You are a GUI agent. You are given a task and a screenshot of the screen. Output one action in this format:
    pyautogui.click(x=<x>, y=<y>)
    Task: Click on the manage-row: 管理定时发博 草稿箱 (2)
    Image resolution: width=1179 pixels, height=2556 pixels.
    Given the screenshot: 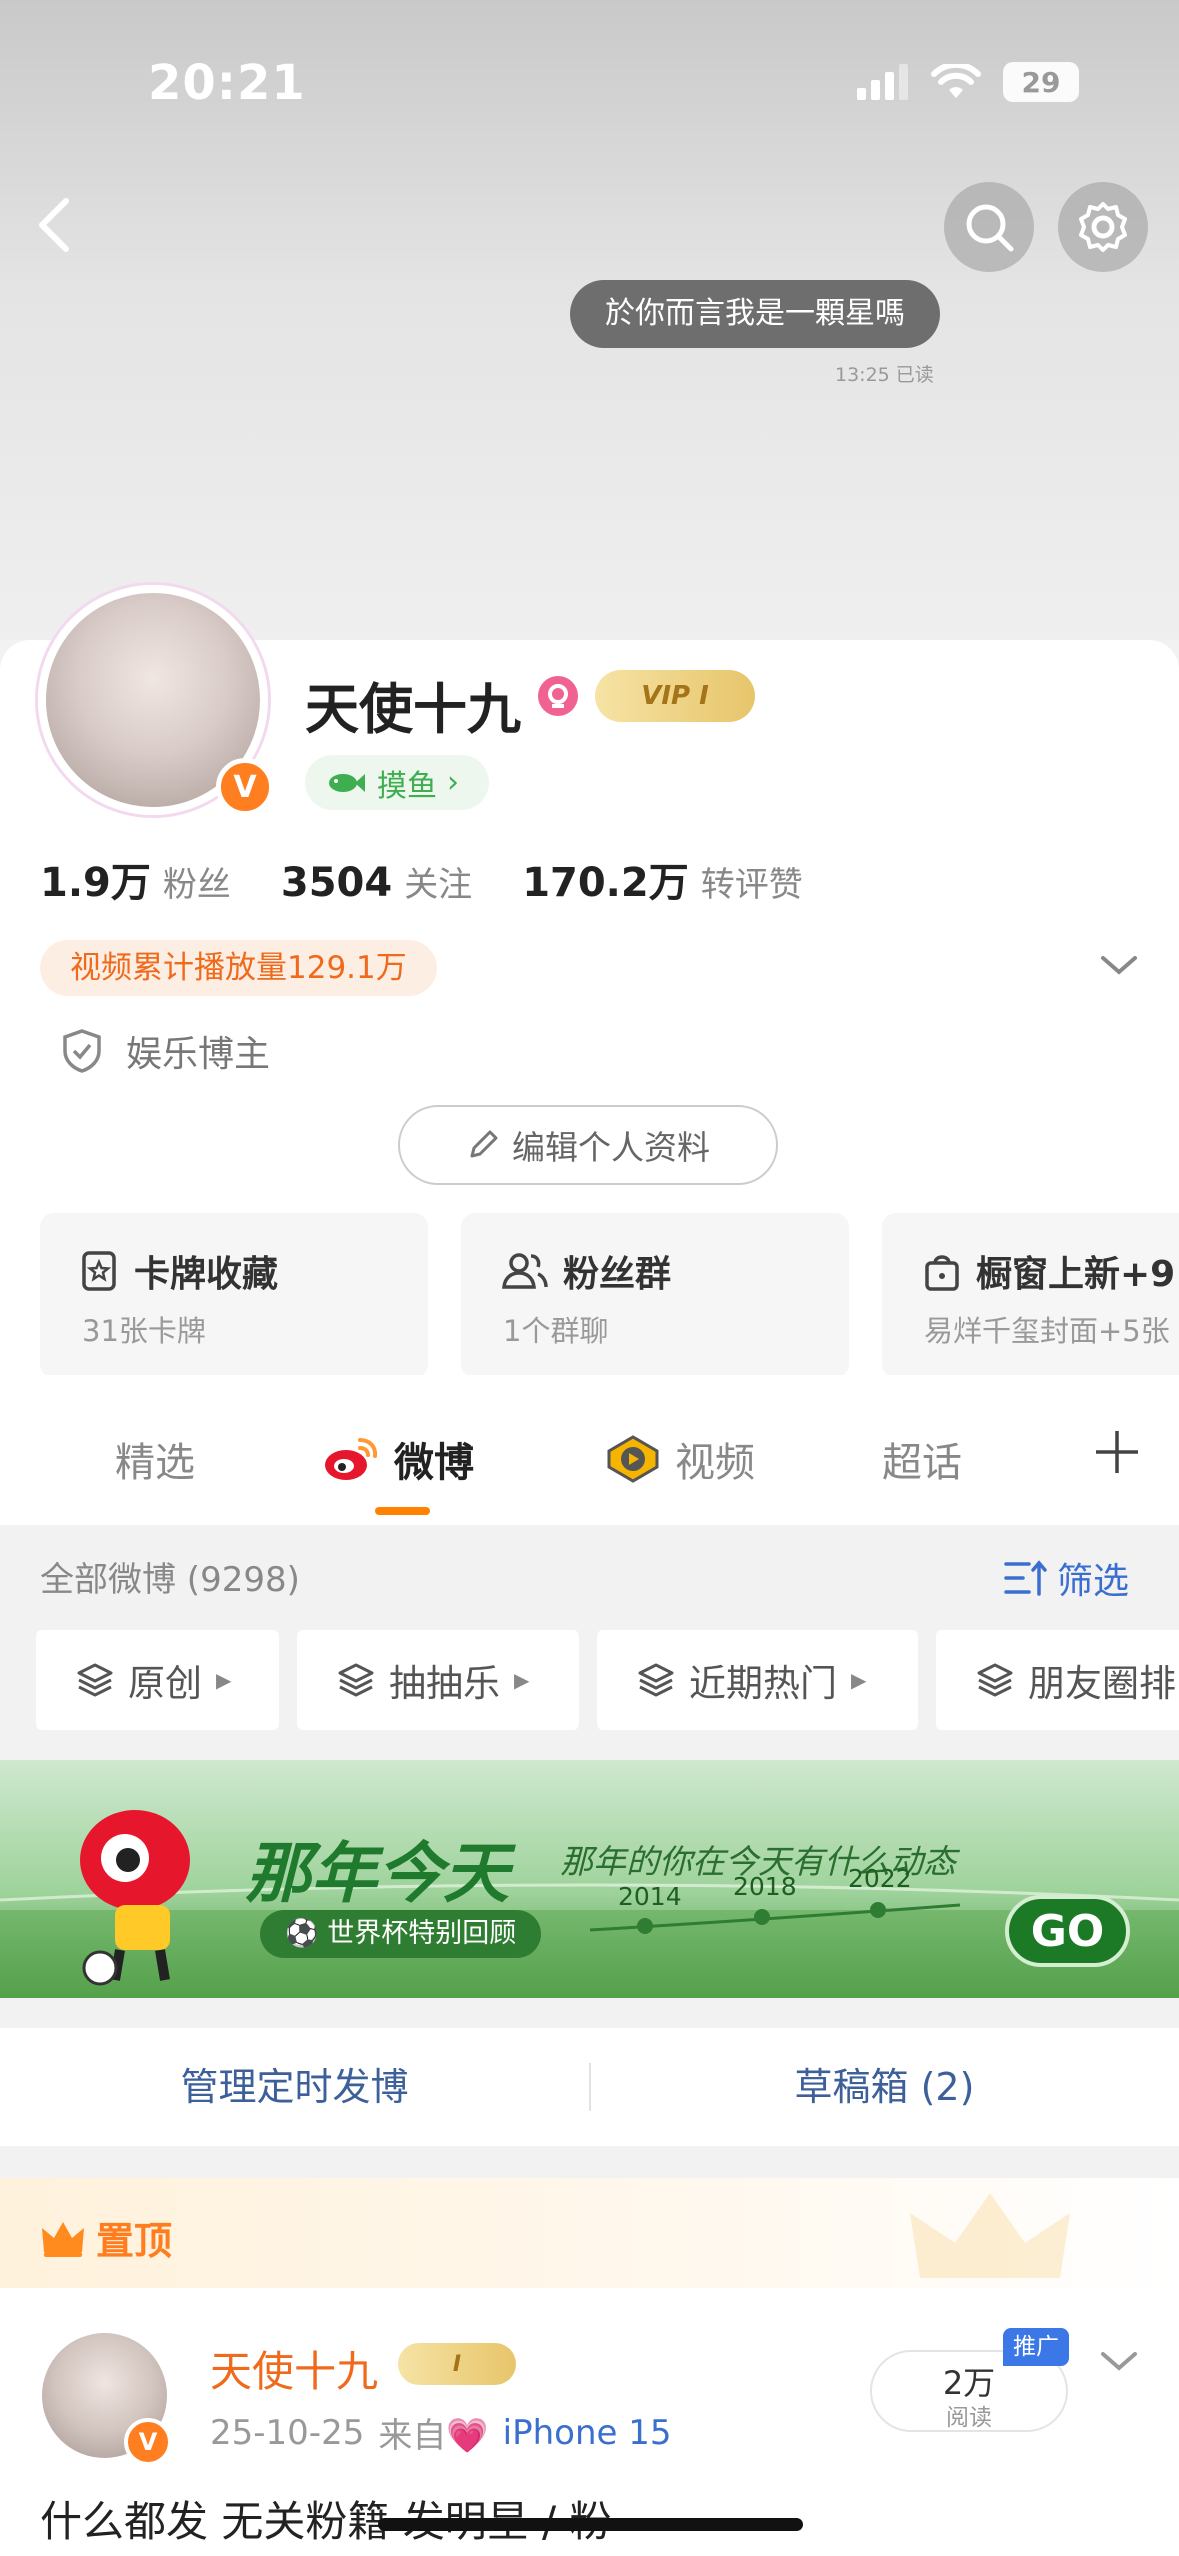 What is the action you would take?
    pyautogui.click(x=589, y=2087)
    